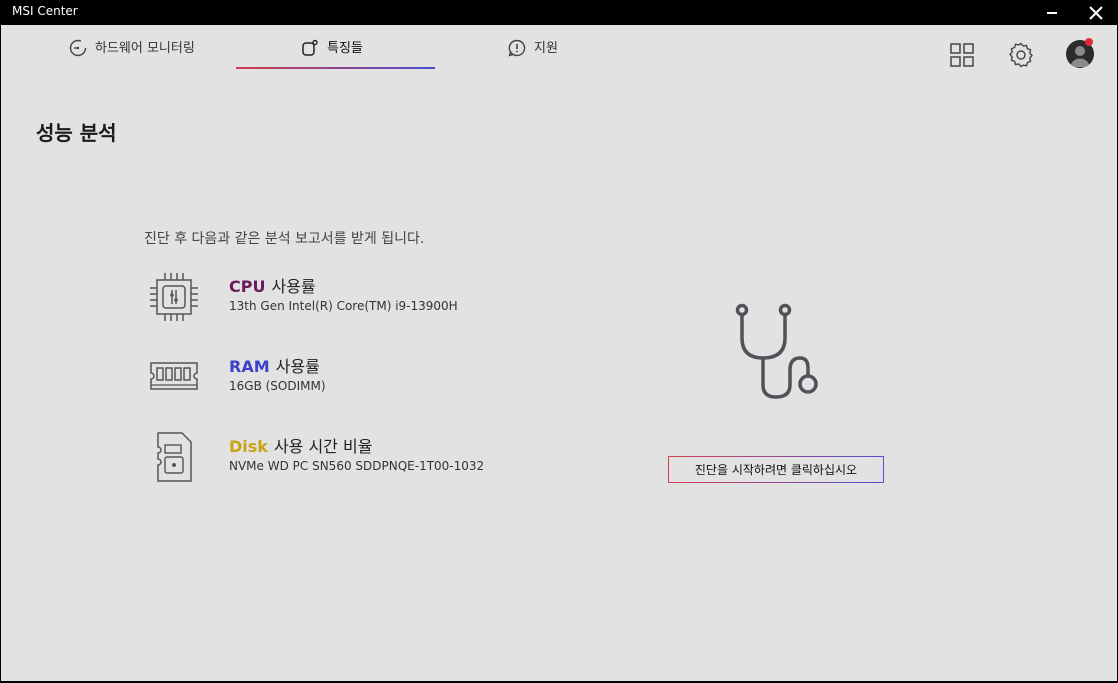  Describe the element at coordinates (45, 11) in the screenshot. I see `app-title: MSI Center` at that location.